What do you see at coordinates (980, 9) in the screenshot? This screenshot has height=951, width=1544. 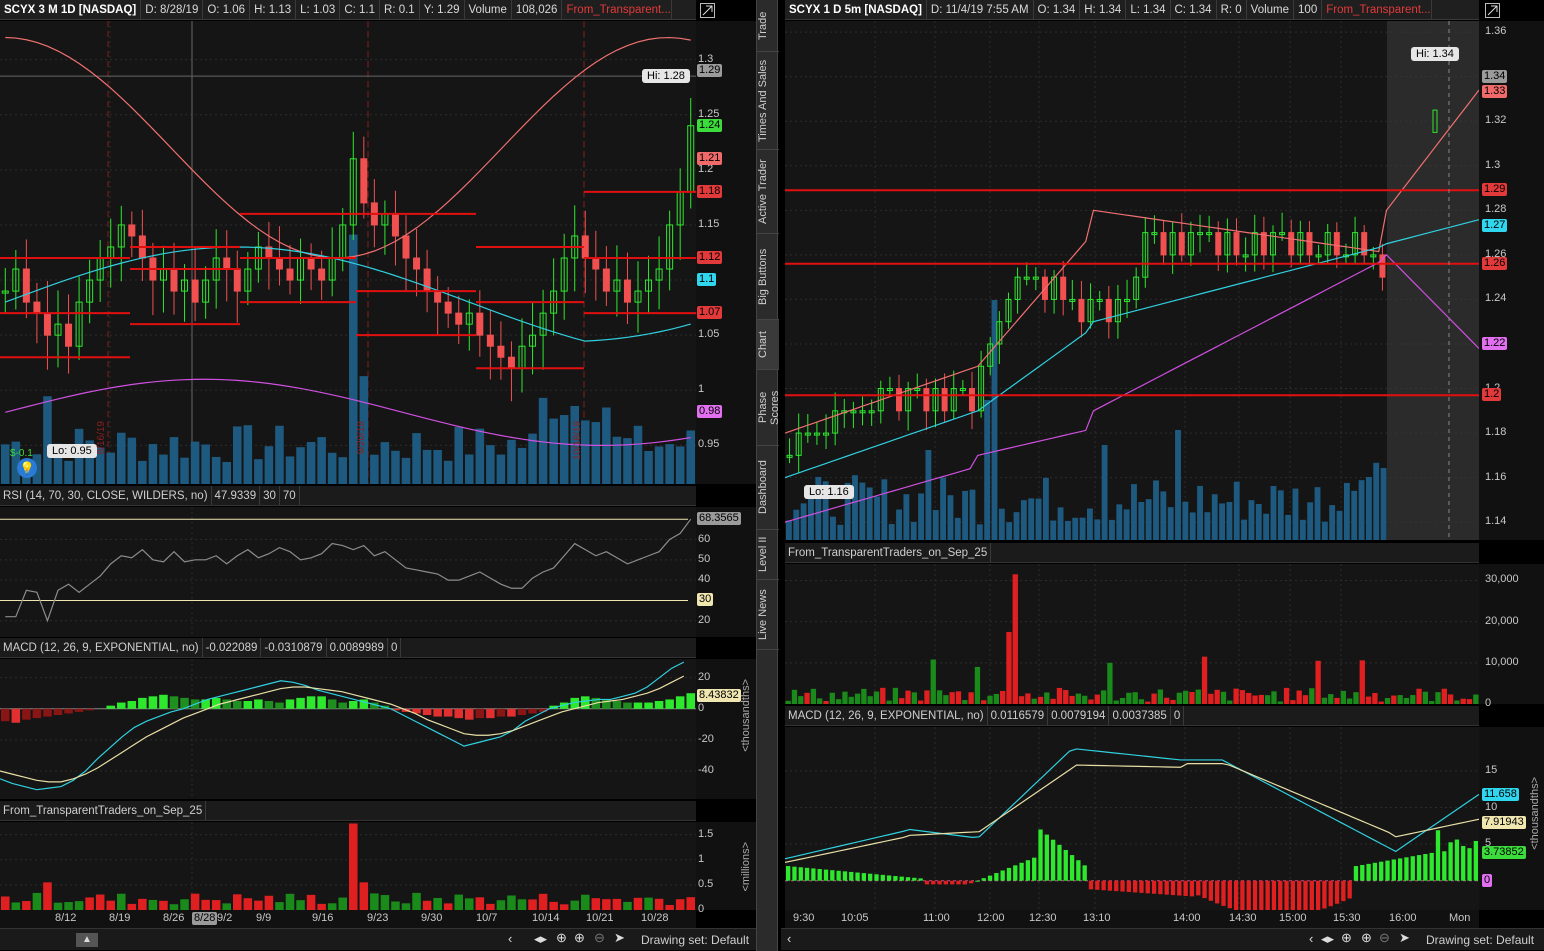 I see `right-date: D: 11/4/19 7:55 AM` at bounding box center [980, 9].